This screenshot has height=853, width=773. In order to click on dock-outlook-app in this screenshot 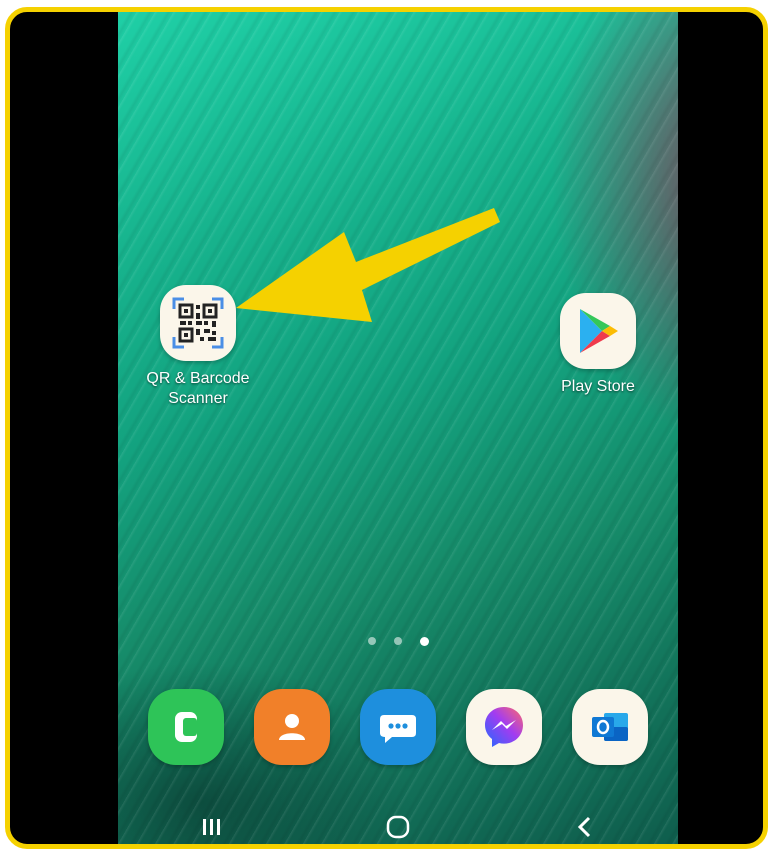, I will do `click(610, 727)`.